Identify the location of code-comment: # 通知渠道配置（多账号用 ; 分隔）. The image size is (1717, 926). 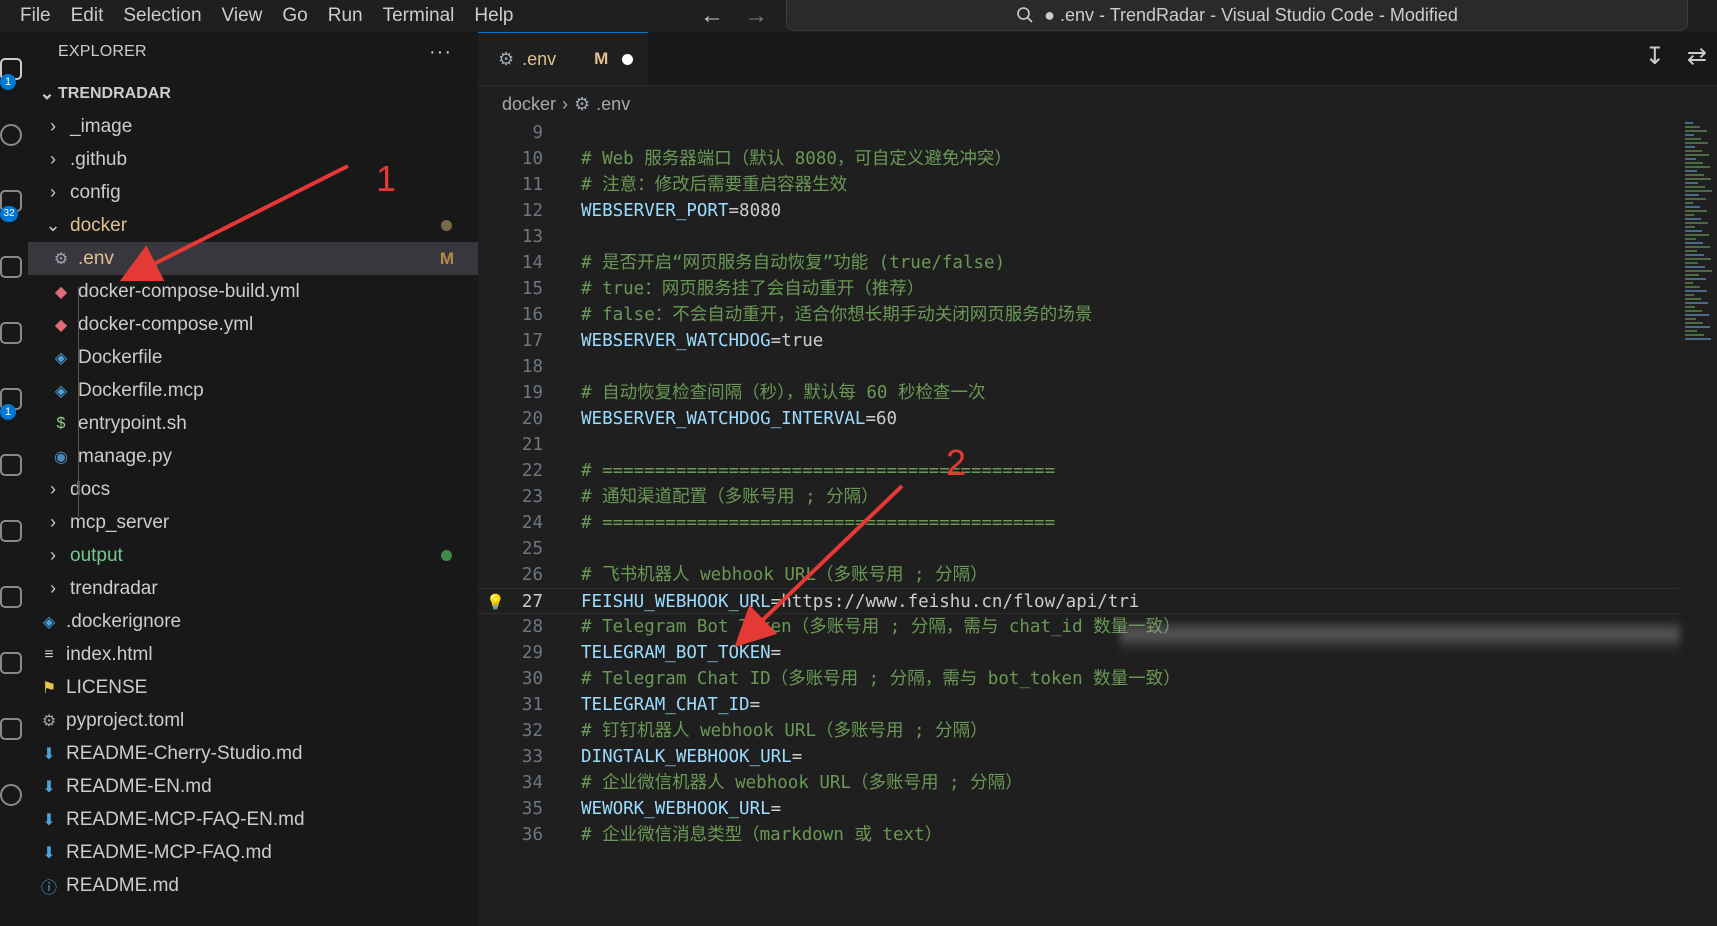
(730, 497).